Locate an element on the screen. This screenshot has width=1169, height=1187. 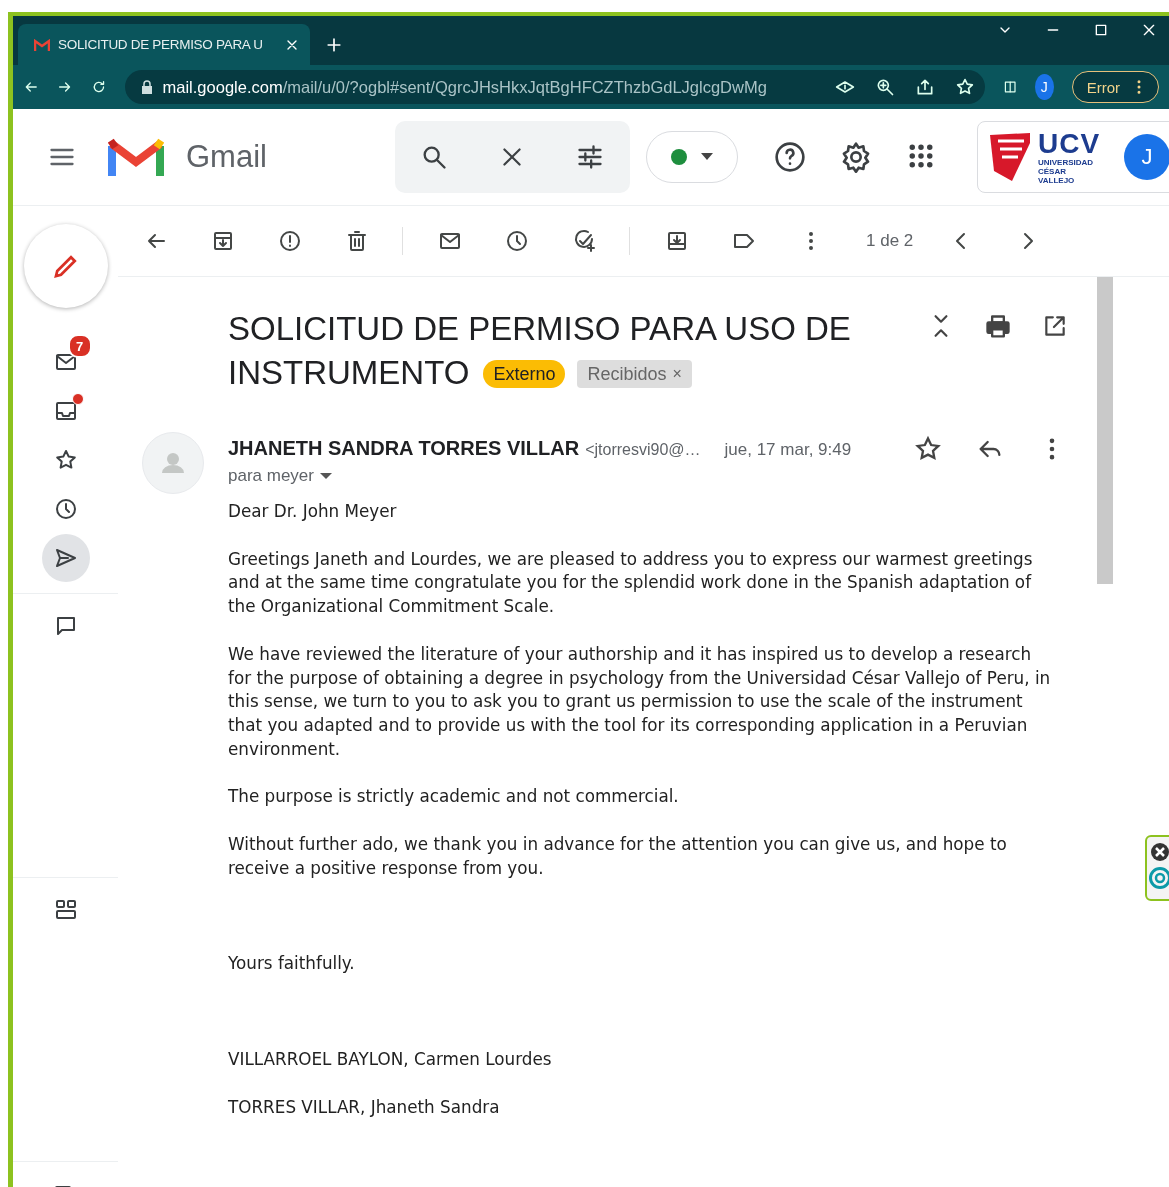
email-paragraph: TORRES VILLAR, Jhaneth Sandra is located at coordinates (364, 1107).